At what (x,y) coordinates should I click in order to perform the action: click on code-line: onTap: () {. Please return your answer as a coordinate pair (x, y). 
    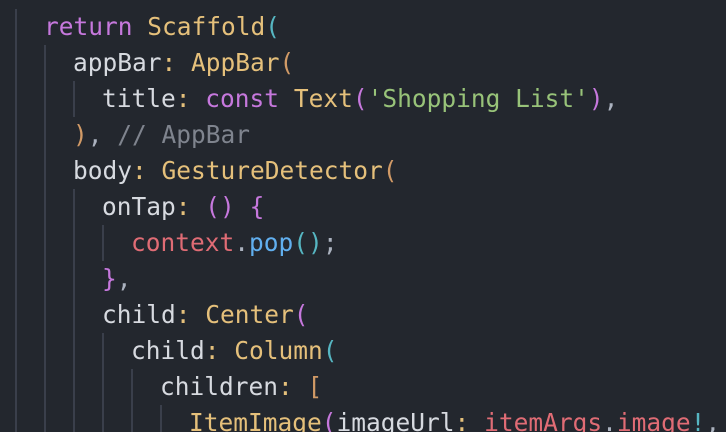
    Looking at the image, I should click on (183, 207).